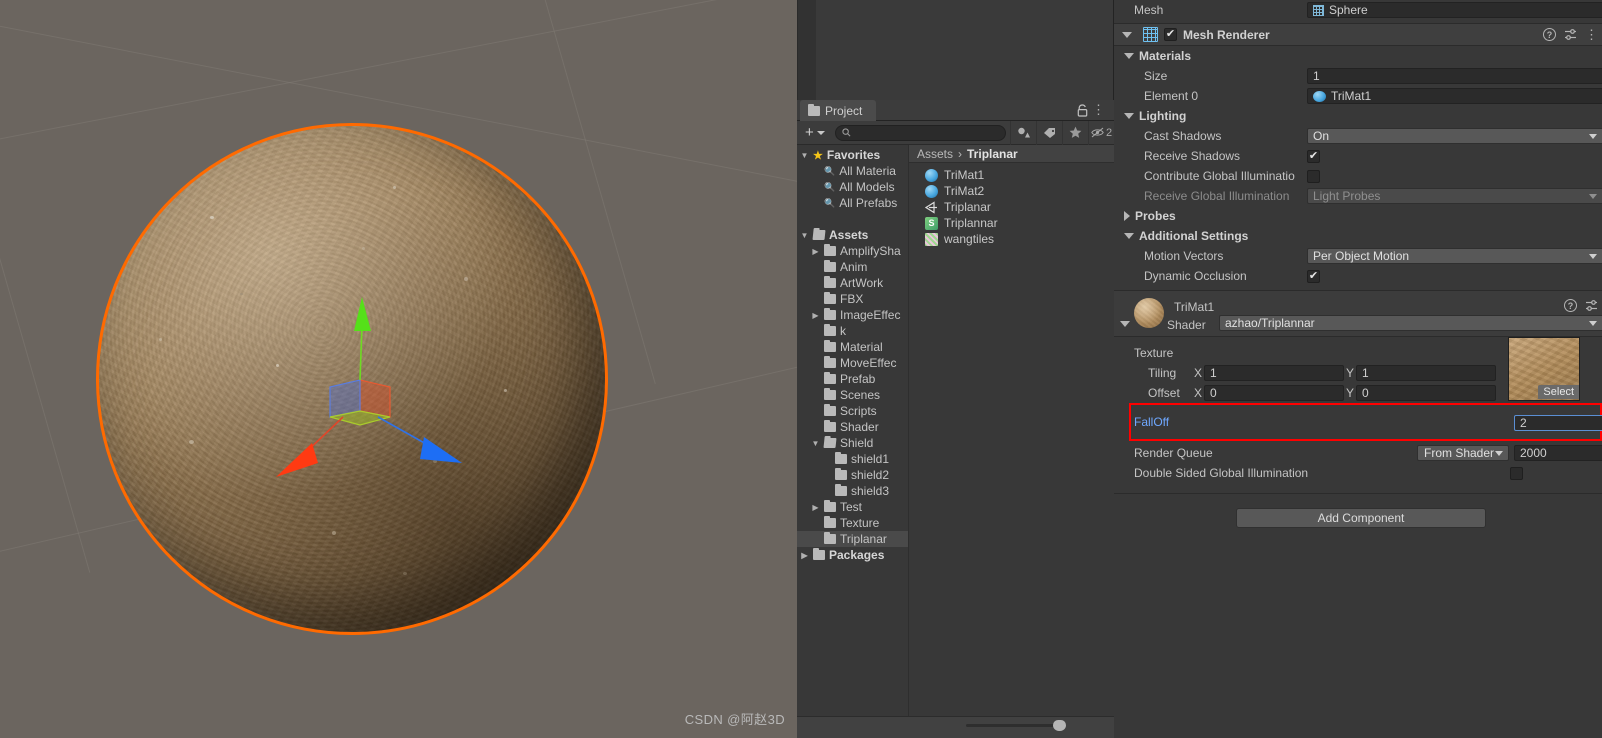  What do you see at coordinates (992, 154) in the screenshot?
I see `breadcrumb-current: Triplanar` at bounding box center [992, 154].